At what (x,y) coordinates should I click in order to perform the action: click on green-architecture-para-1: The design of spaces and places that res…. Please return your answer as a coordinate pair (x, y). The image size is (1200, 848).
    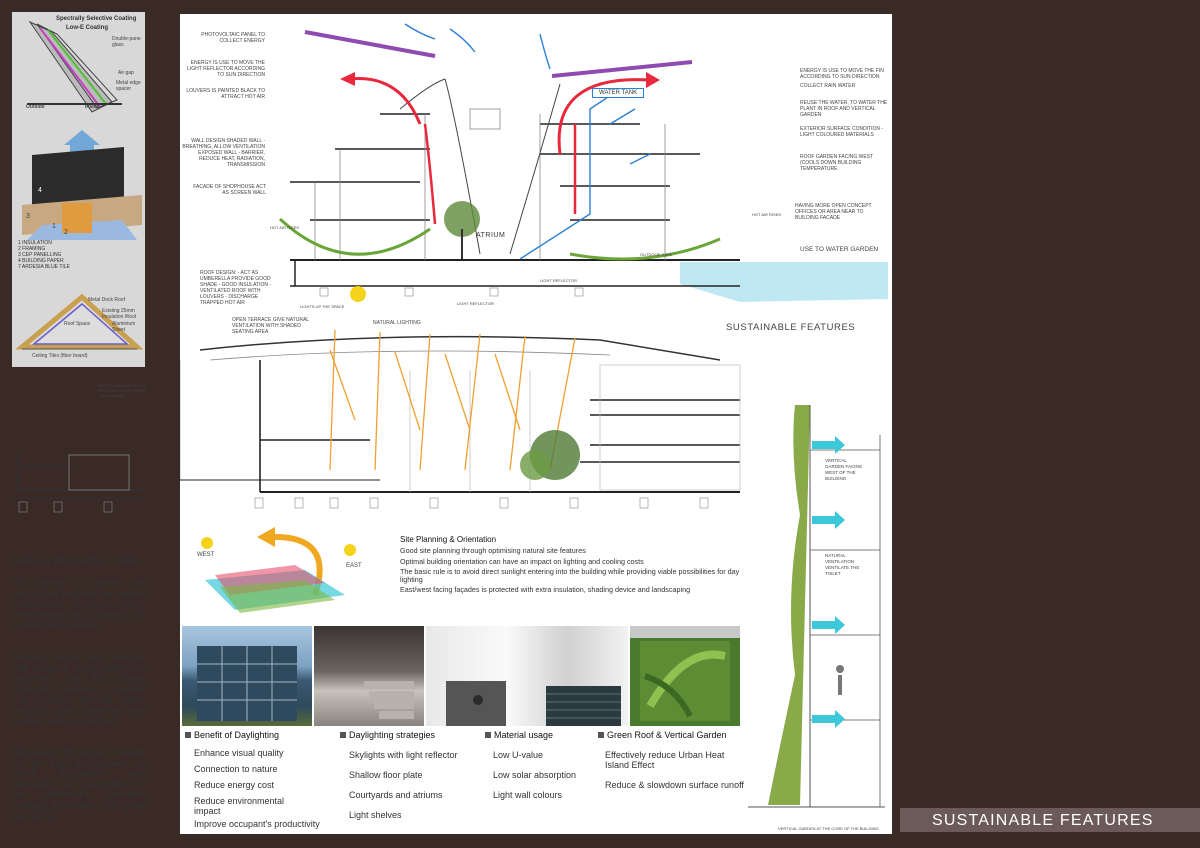
    Looking at the image, I should click on (79, 604).